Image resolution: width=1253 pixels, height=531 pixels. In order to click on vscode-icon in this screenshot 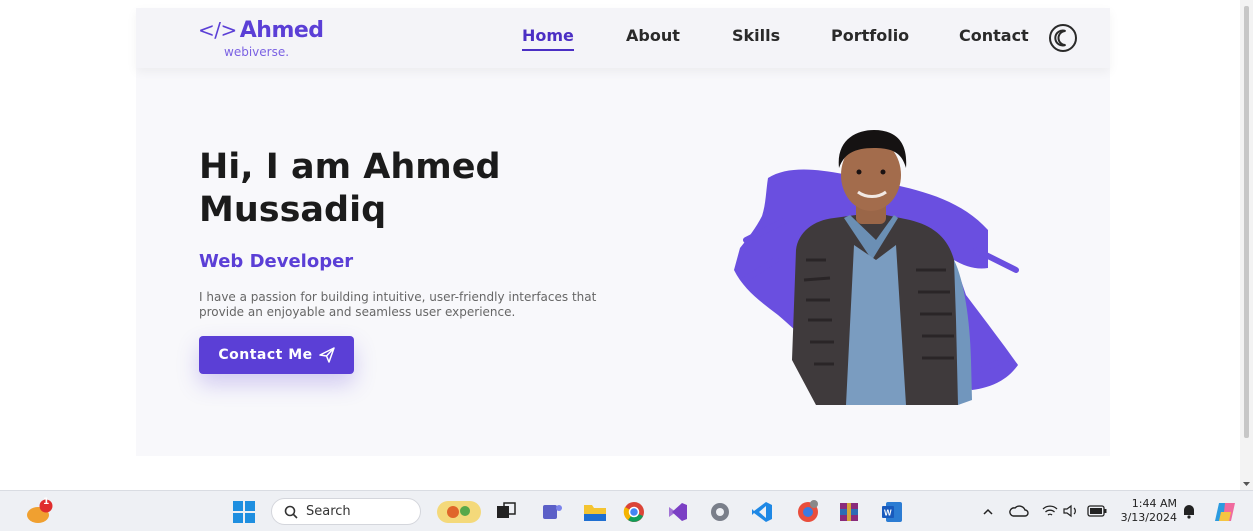, I will do `click(762, 512)`.